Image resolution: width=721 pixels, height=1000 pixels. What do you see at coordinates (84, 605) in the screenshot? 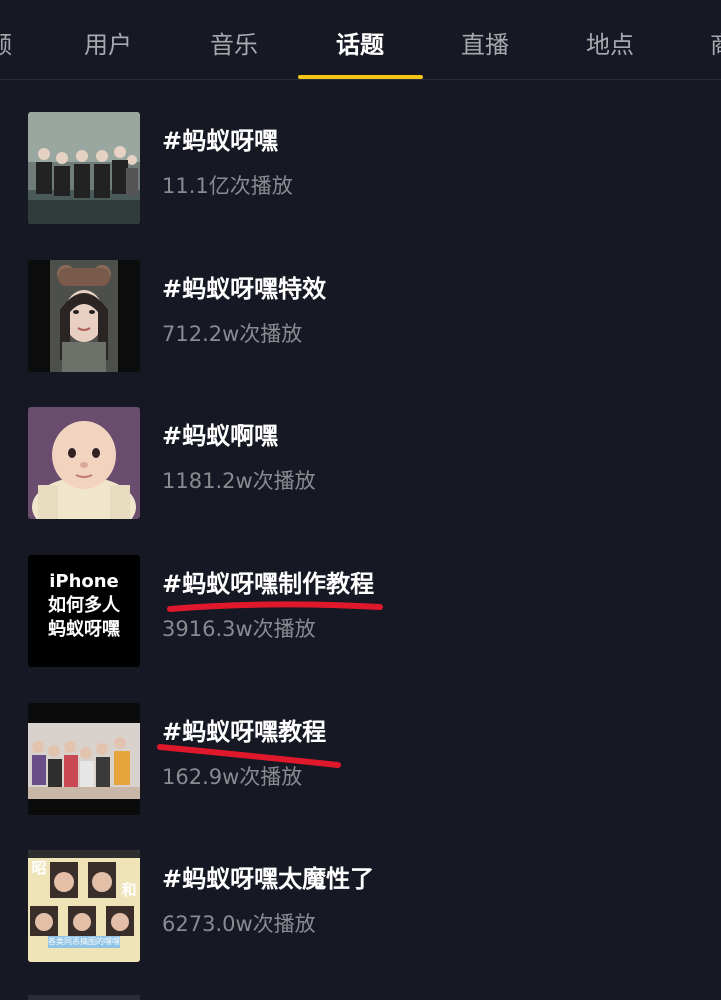
I see `thumbnail-caption-line: 如何多人` at bounding box center [84, 605].